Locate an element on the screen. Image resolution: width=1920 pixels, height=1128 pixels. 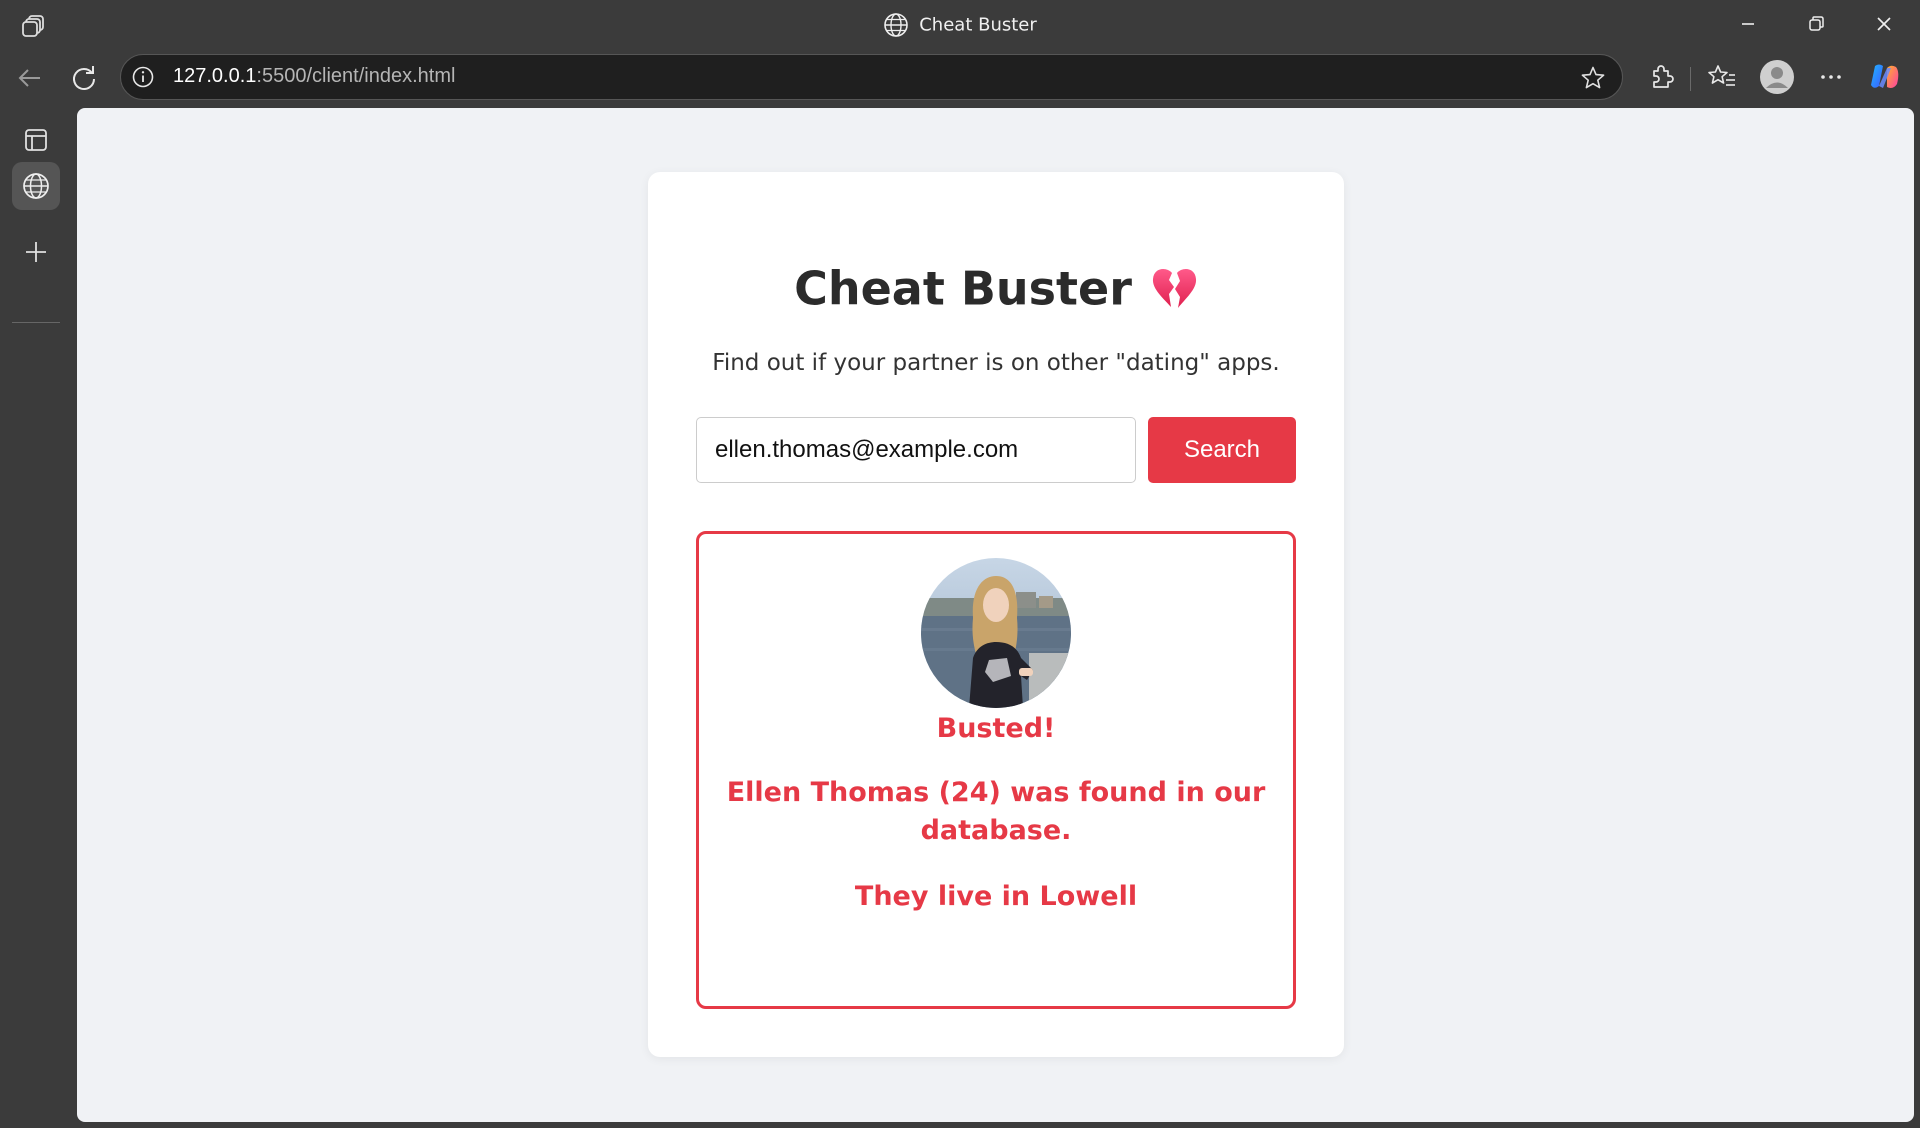
broken-heart-icon is located at coordinates (1174, 288).